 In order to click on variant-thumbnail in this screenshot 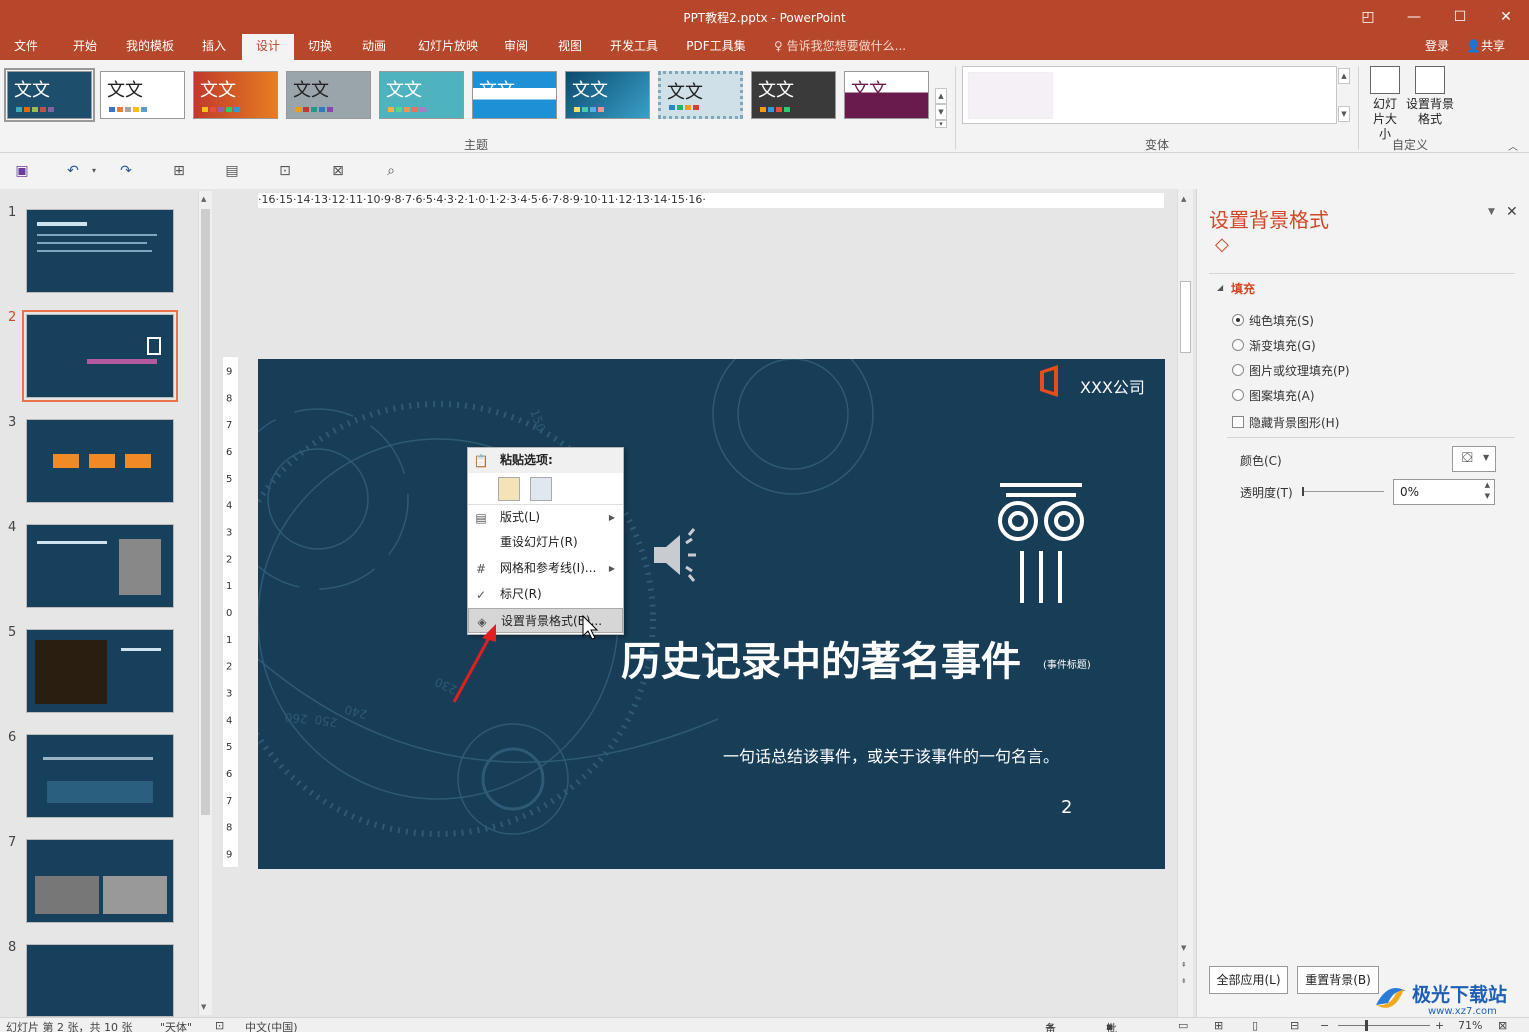, I will do `click(1010, 95)`.